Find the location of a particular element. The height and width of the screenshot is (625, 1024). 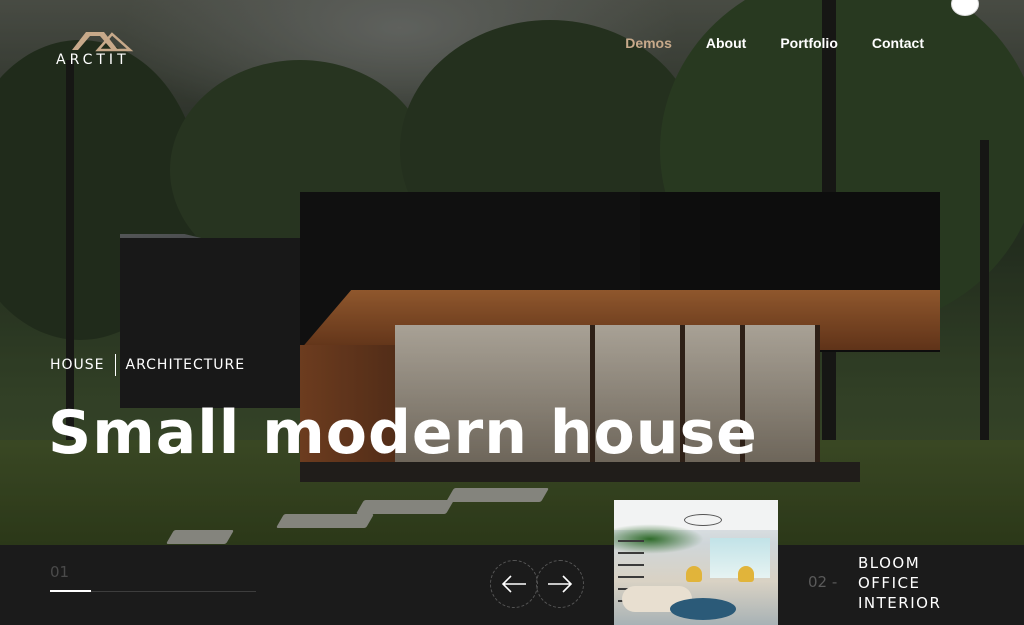

prev-slide-button is located at coordinates (514, 584).